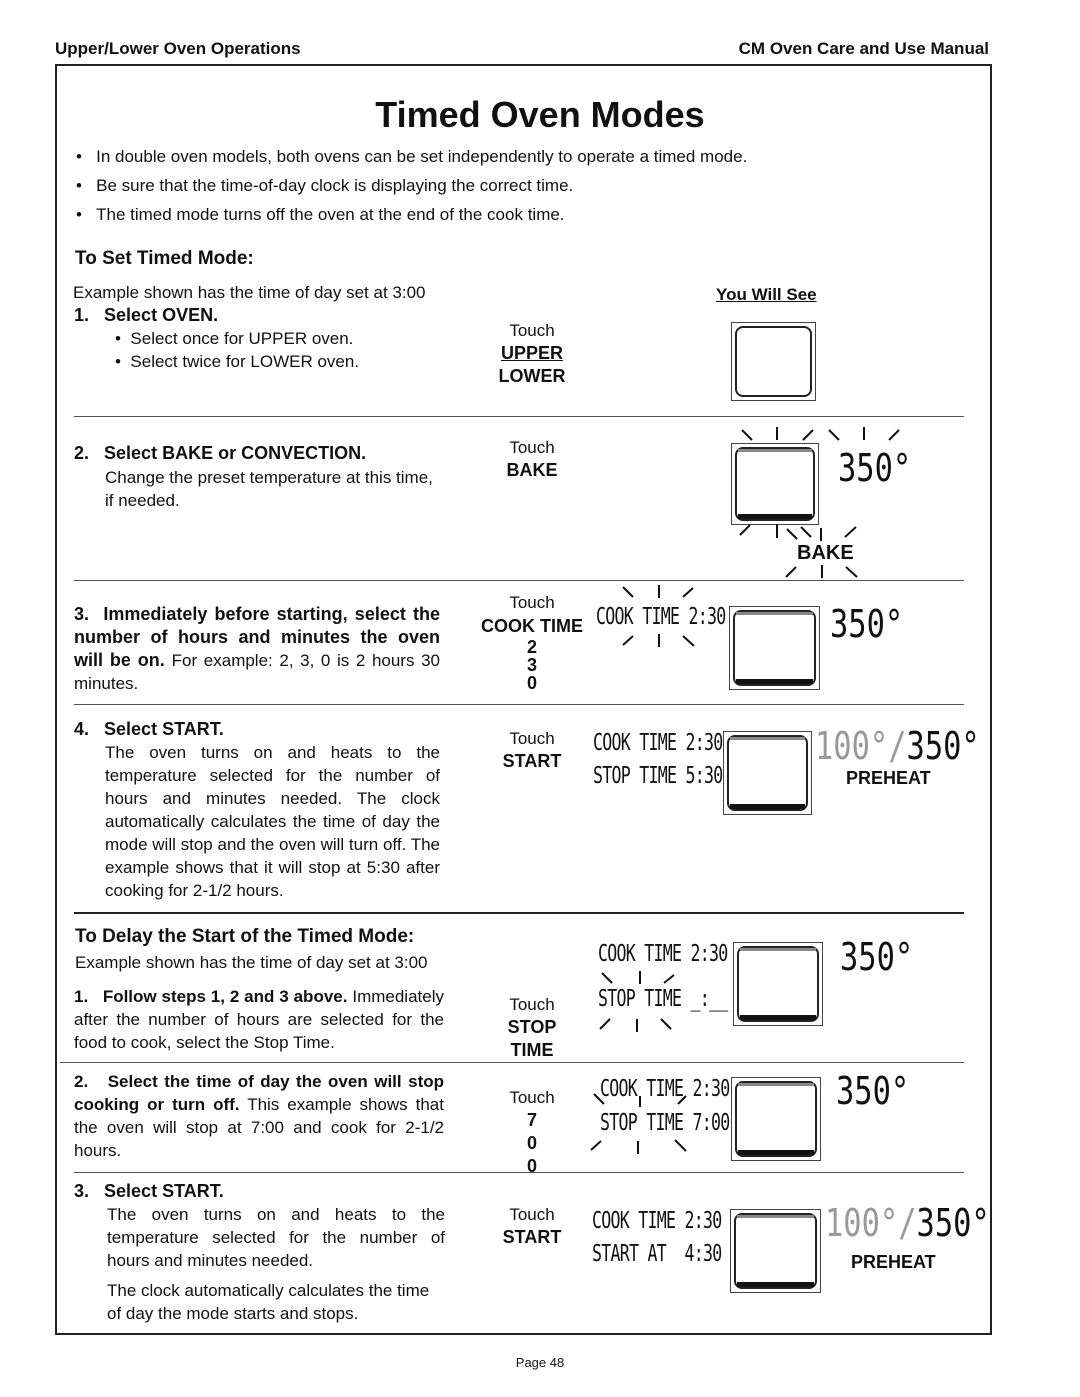  Describe the element at coordinates (540, 1362) in the screenshot. I see `page-number: Page 48` at that location.